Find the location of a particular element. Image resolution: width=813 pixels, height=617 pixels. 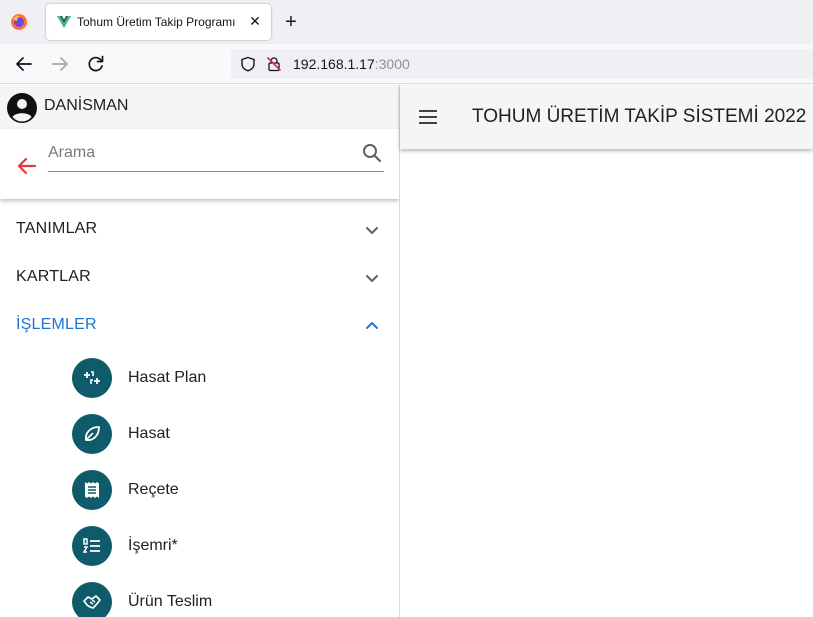

vue-logo-icon is located at coordinates (64, 22).